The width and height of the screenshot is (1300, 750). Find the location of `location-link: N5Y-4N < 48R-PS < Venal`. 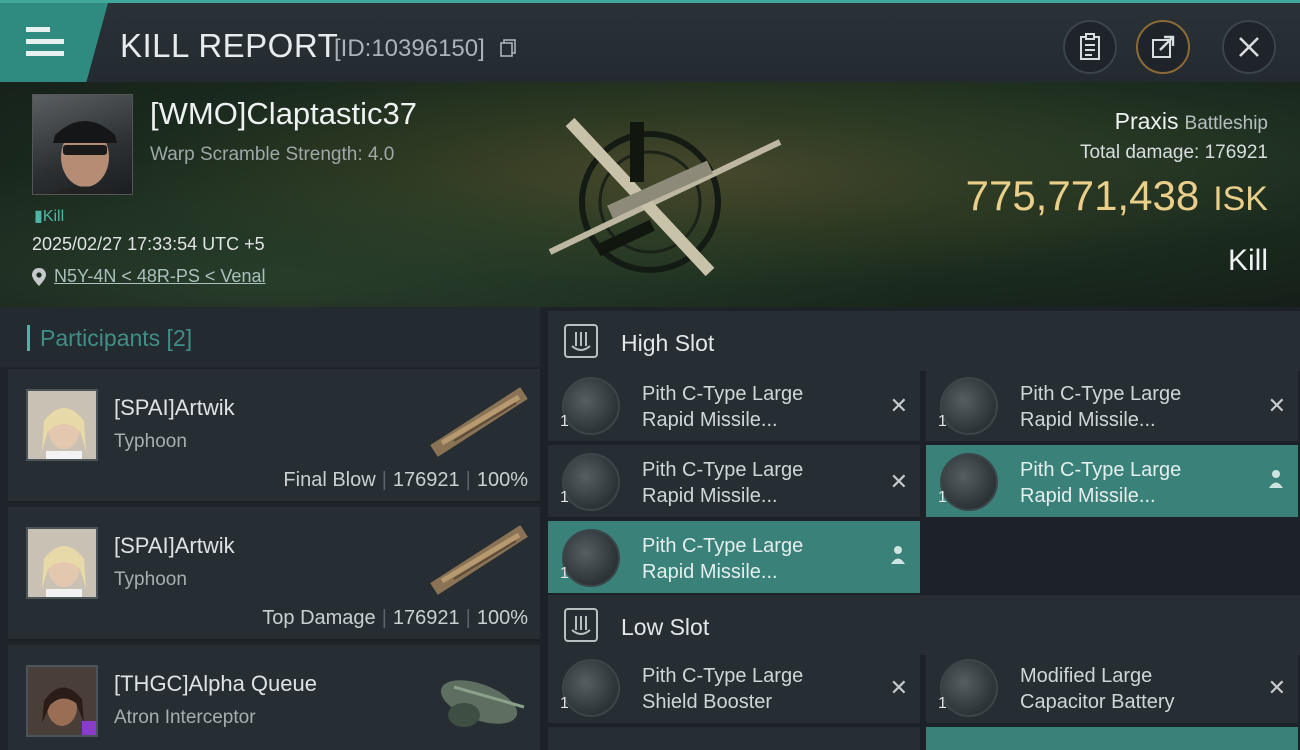

location-link: N5Y-4N < 48R-PS < Venal is located at coordinates (159, 276).